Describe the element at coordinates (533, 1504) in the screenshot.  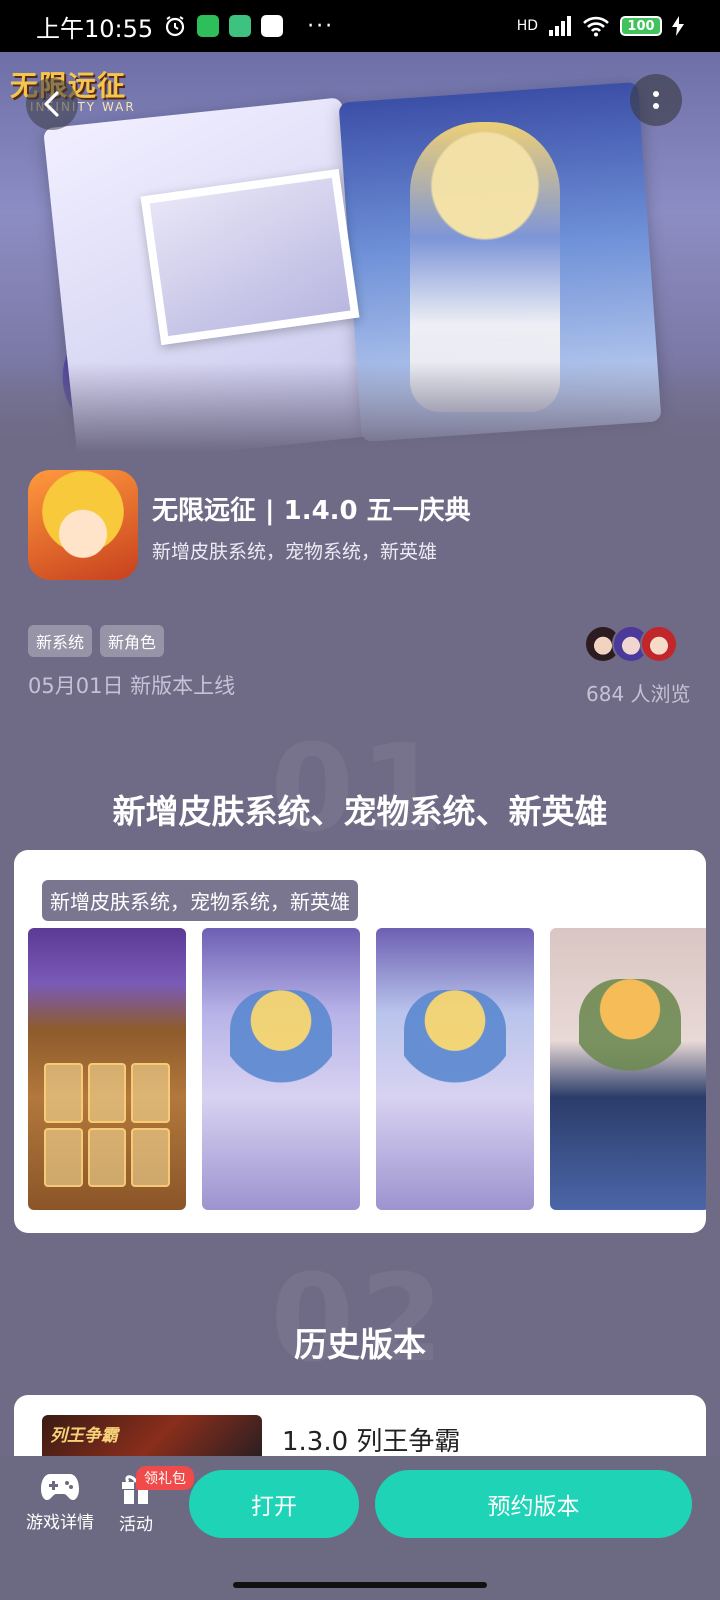
I see `reserve-version-button: 预约版本` at that location.